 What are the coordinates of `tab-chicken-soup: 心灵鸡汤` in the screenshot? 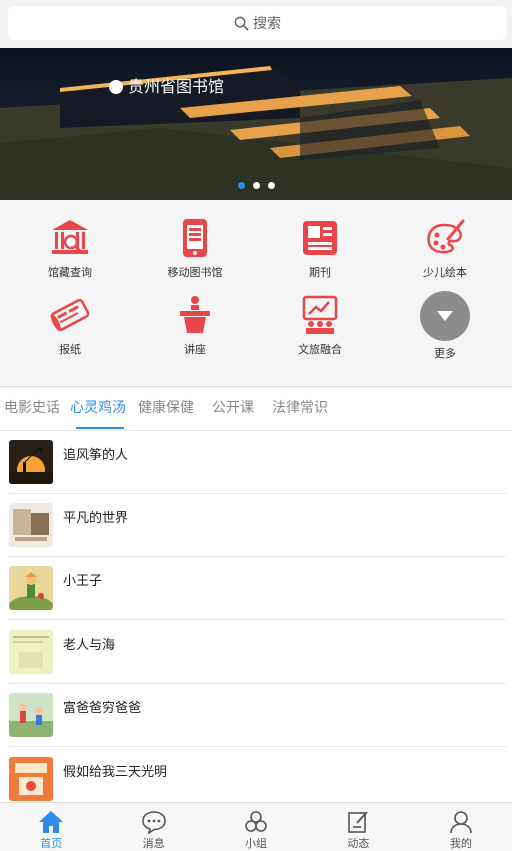 It's located at (100, 409).